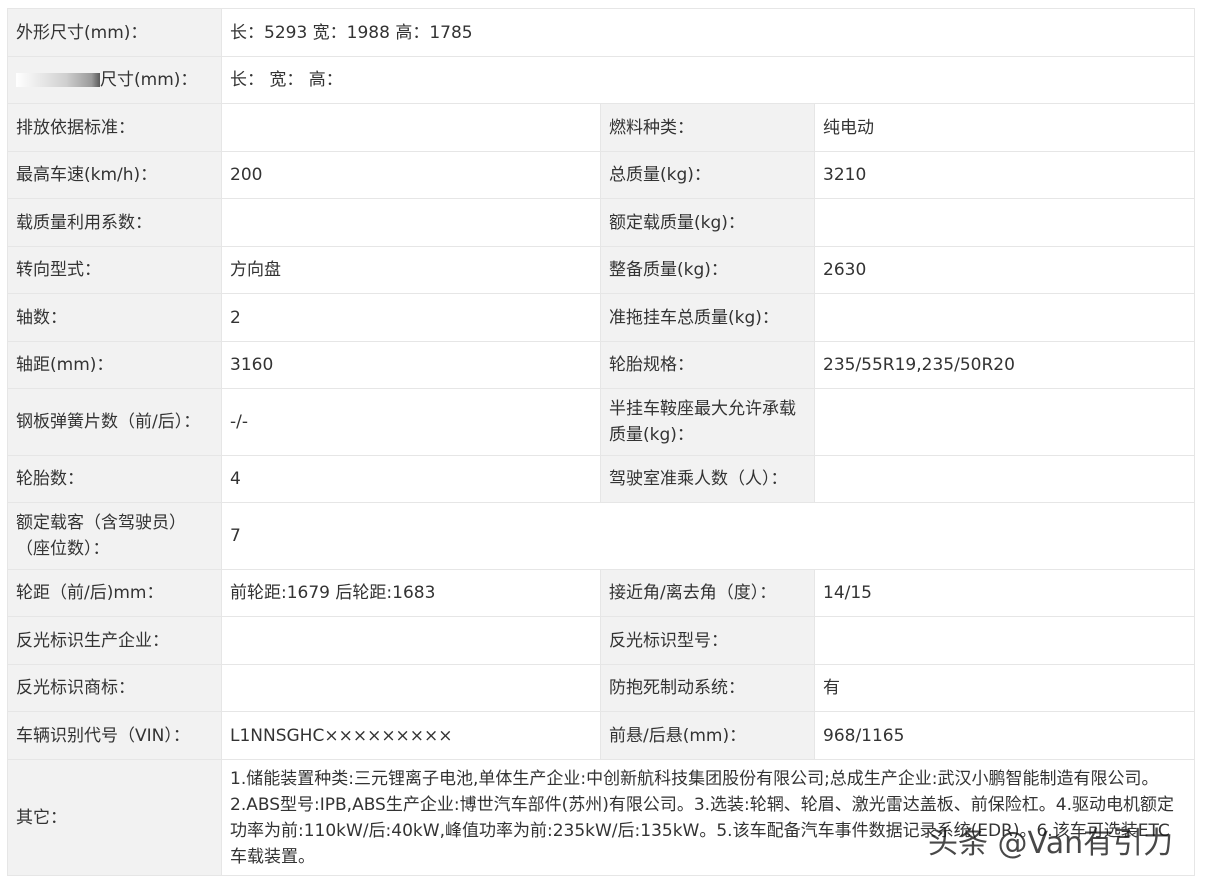 The height and width of the screenshot is (878, 1206). Describe the element at coordinates (114, 479) in the screenshot. I see `label-tire-count: 轮胎数：` at that location.